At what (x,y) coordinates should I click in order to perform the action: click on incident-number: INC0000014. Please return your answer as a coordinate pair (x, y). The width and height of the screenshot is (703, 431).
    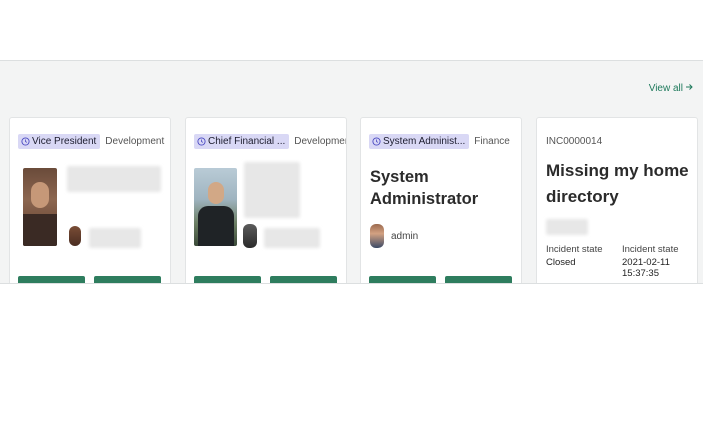
    Looking at the image, I should click on (574, 141).